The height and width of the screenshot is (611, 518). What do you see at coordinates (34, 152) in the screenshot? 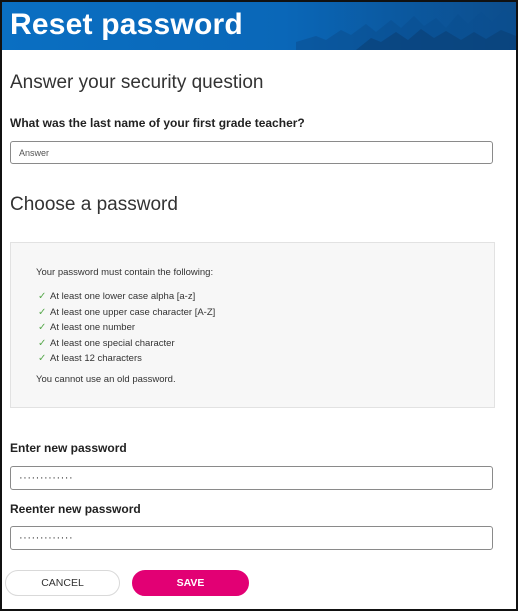
I see `security-answer-placeholder: Answer` at bounding box center [34, 152].